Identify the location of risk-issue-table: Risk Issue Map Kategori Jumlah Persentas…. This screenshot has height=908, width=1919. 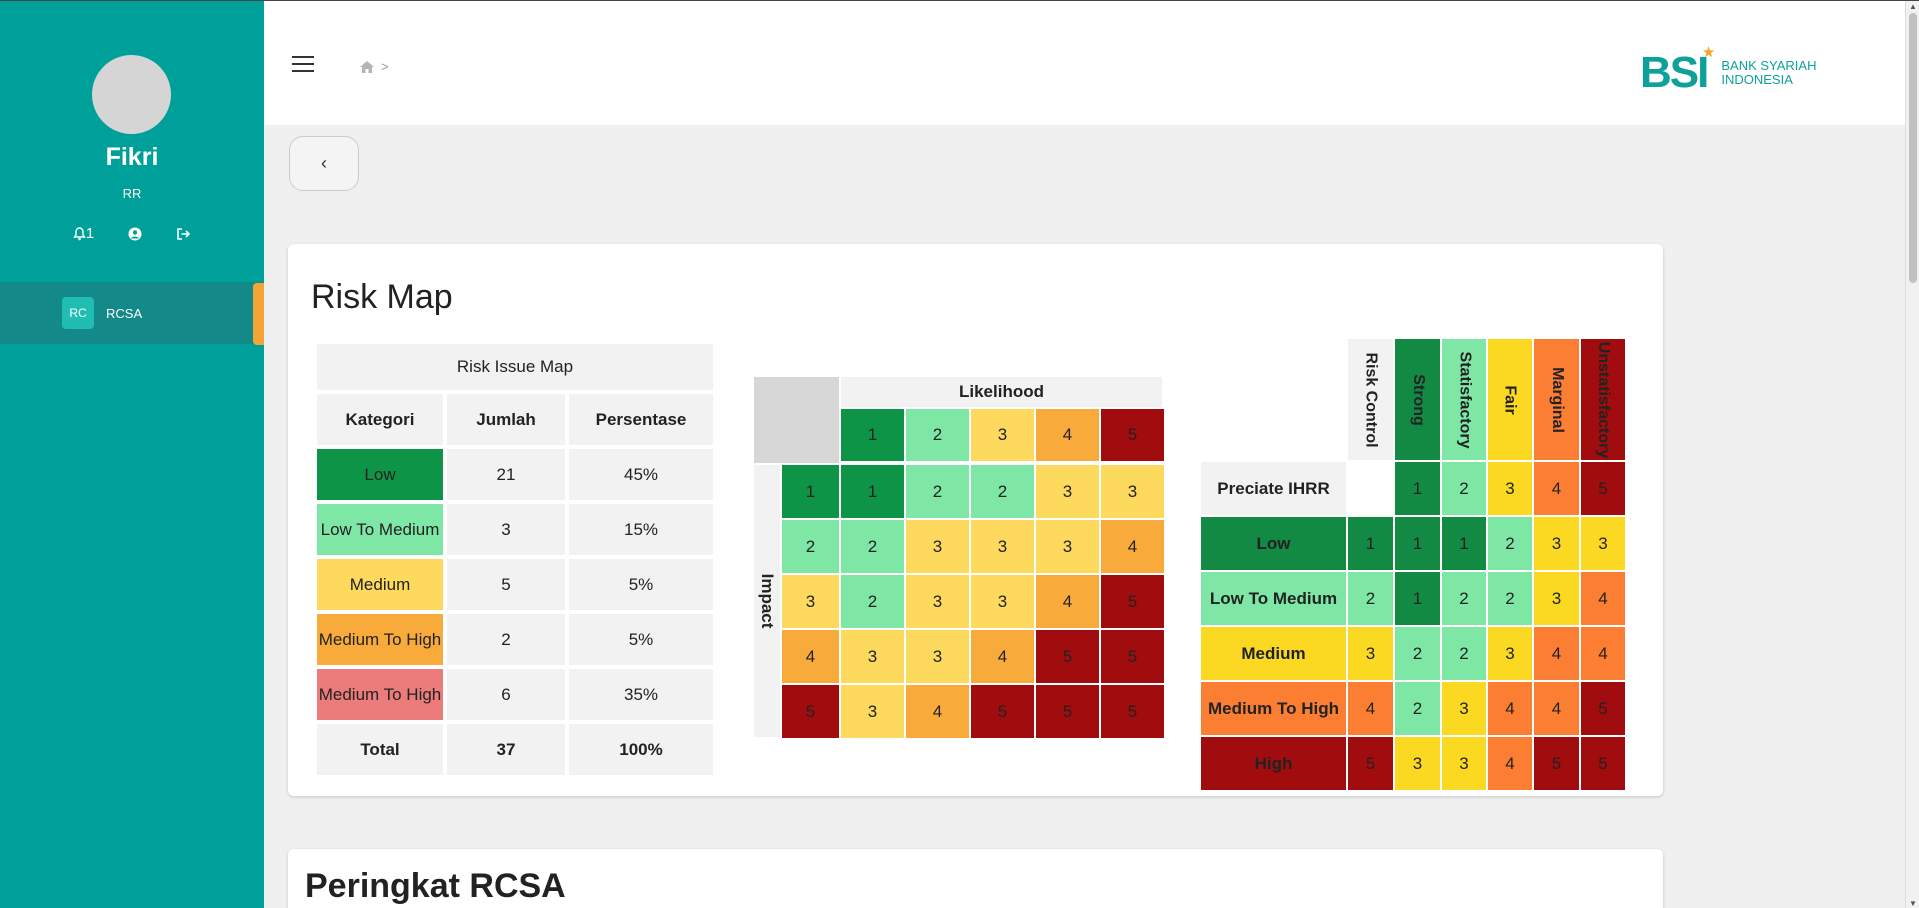
(515, 559).